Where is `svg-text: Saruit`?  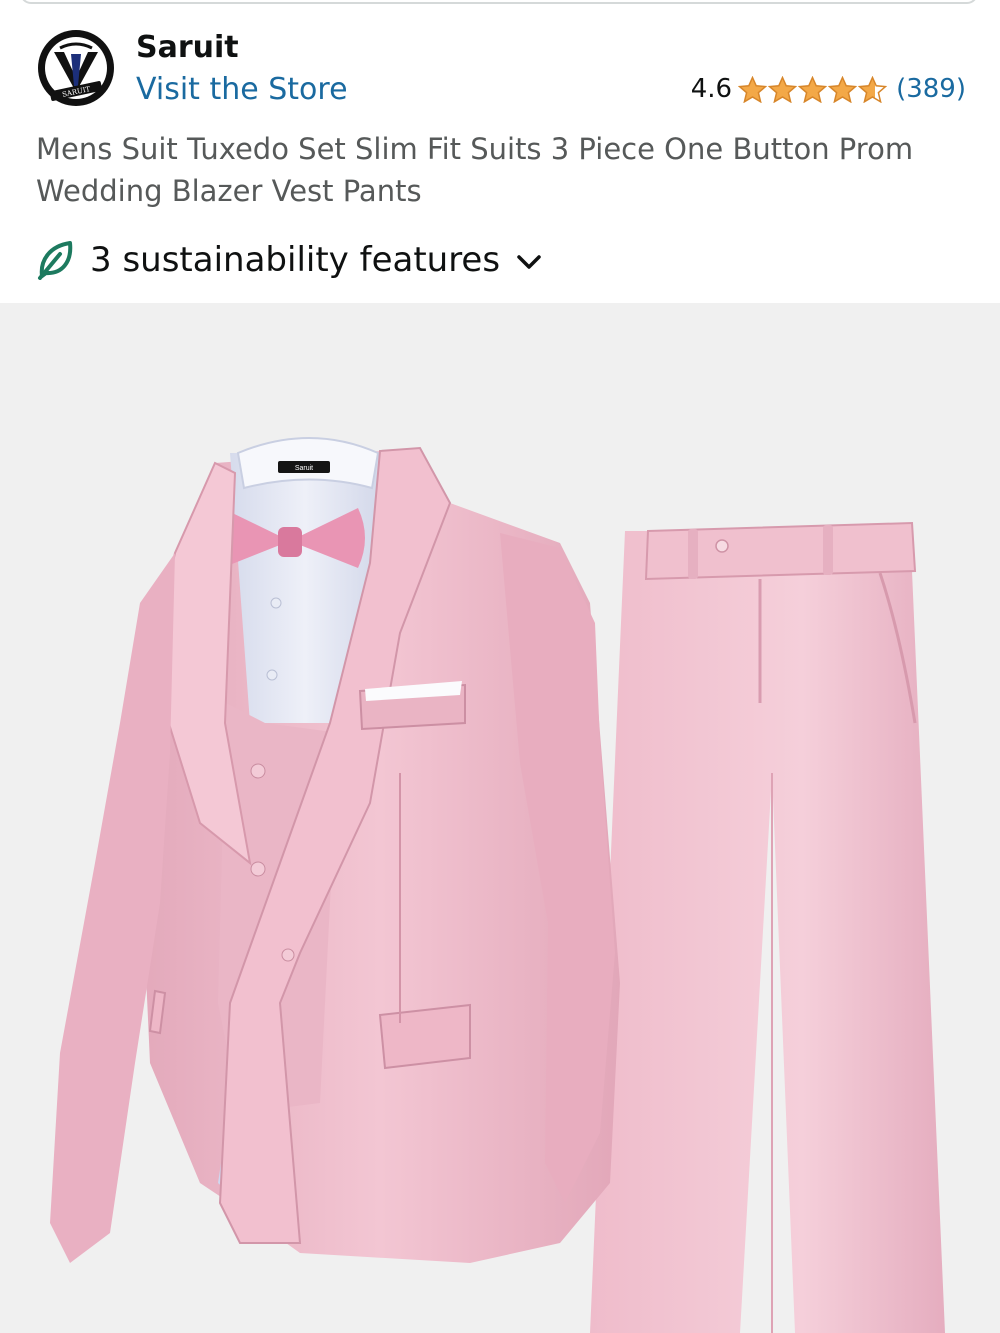
svg-text: Saruit is located at coordinates (304, 468).